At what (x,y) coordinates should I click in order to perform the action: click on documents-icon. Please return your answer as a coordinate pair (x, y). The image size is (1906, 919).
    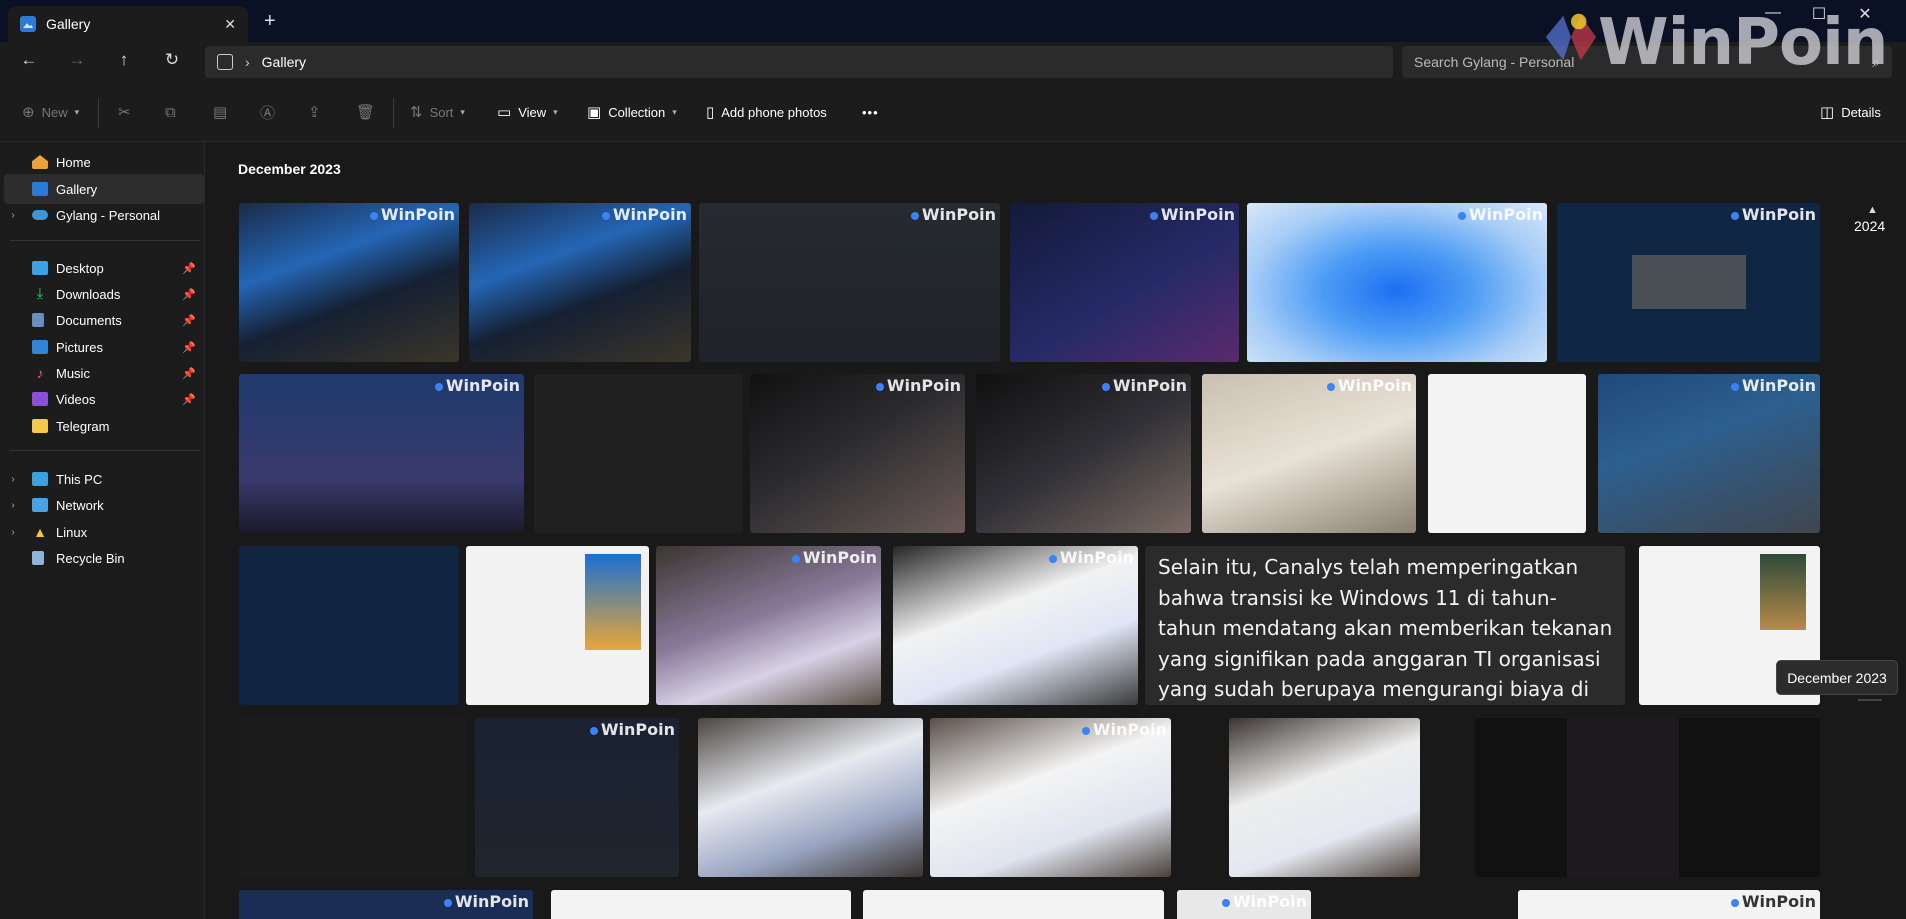
    Looking at the image, I should click on (38, 320).